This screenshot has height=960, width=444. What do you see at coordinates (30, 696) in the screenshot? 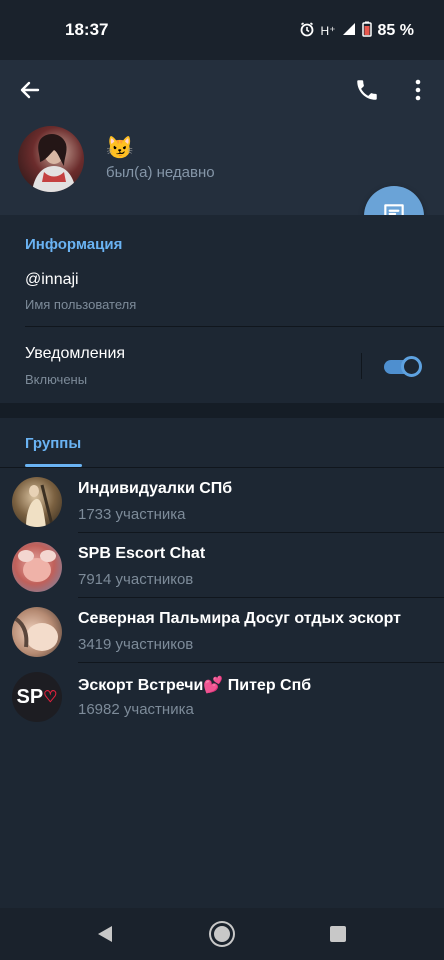
I see `group-avatar-logo: SP` at bounding box center [30, 696].